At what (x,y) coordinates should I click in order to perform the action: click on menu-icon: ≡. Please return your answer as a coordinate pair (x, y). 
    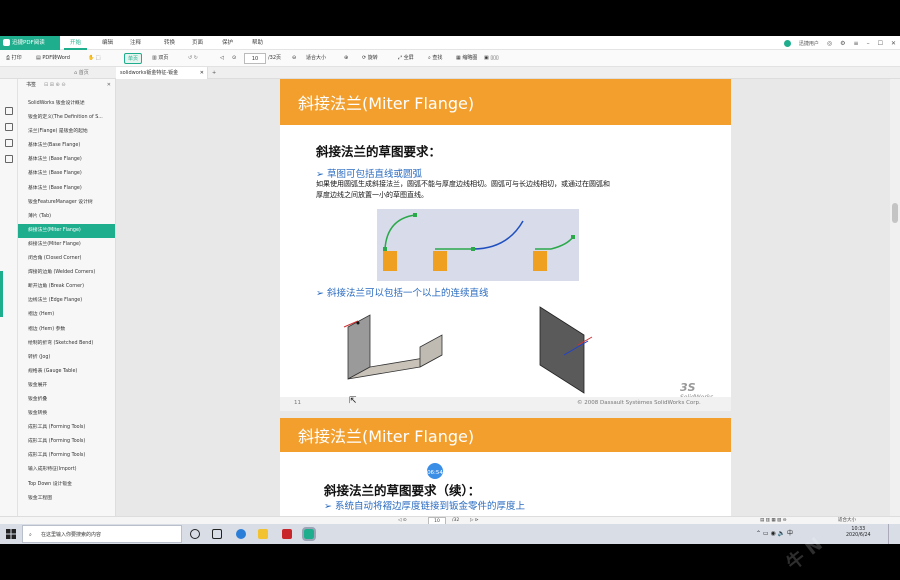
    Looking at the image, I should click on (856, 43).